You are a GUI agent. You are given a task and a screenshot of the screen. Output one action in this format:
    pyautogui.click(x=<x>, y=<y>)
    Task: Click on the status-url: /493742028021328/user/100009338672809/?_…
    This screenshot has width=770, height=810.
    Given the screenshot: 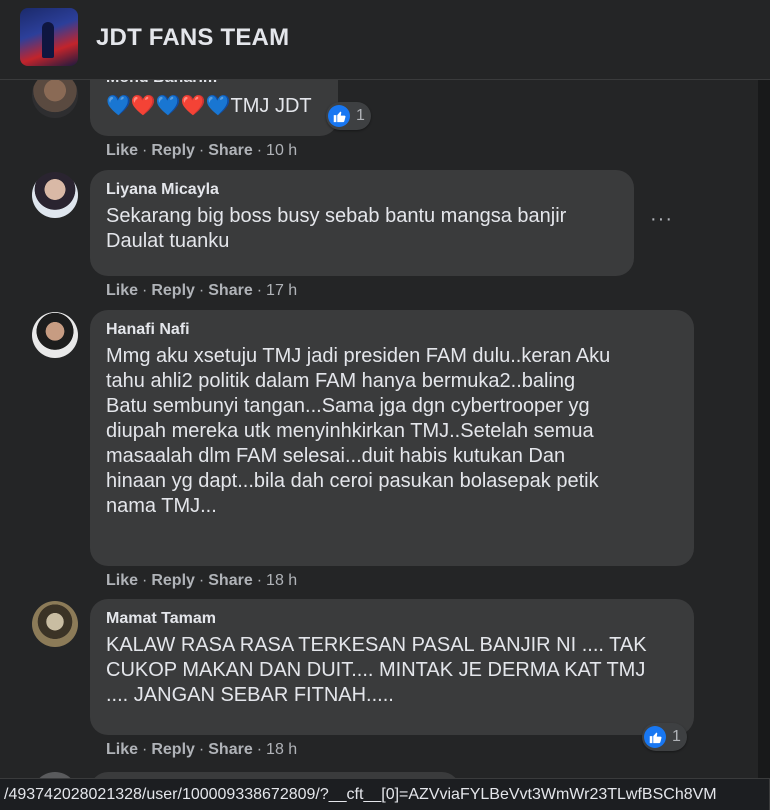 What is the action you would take?
    pyautogui.click(x=360, y=794)
    